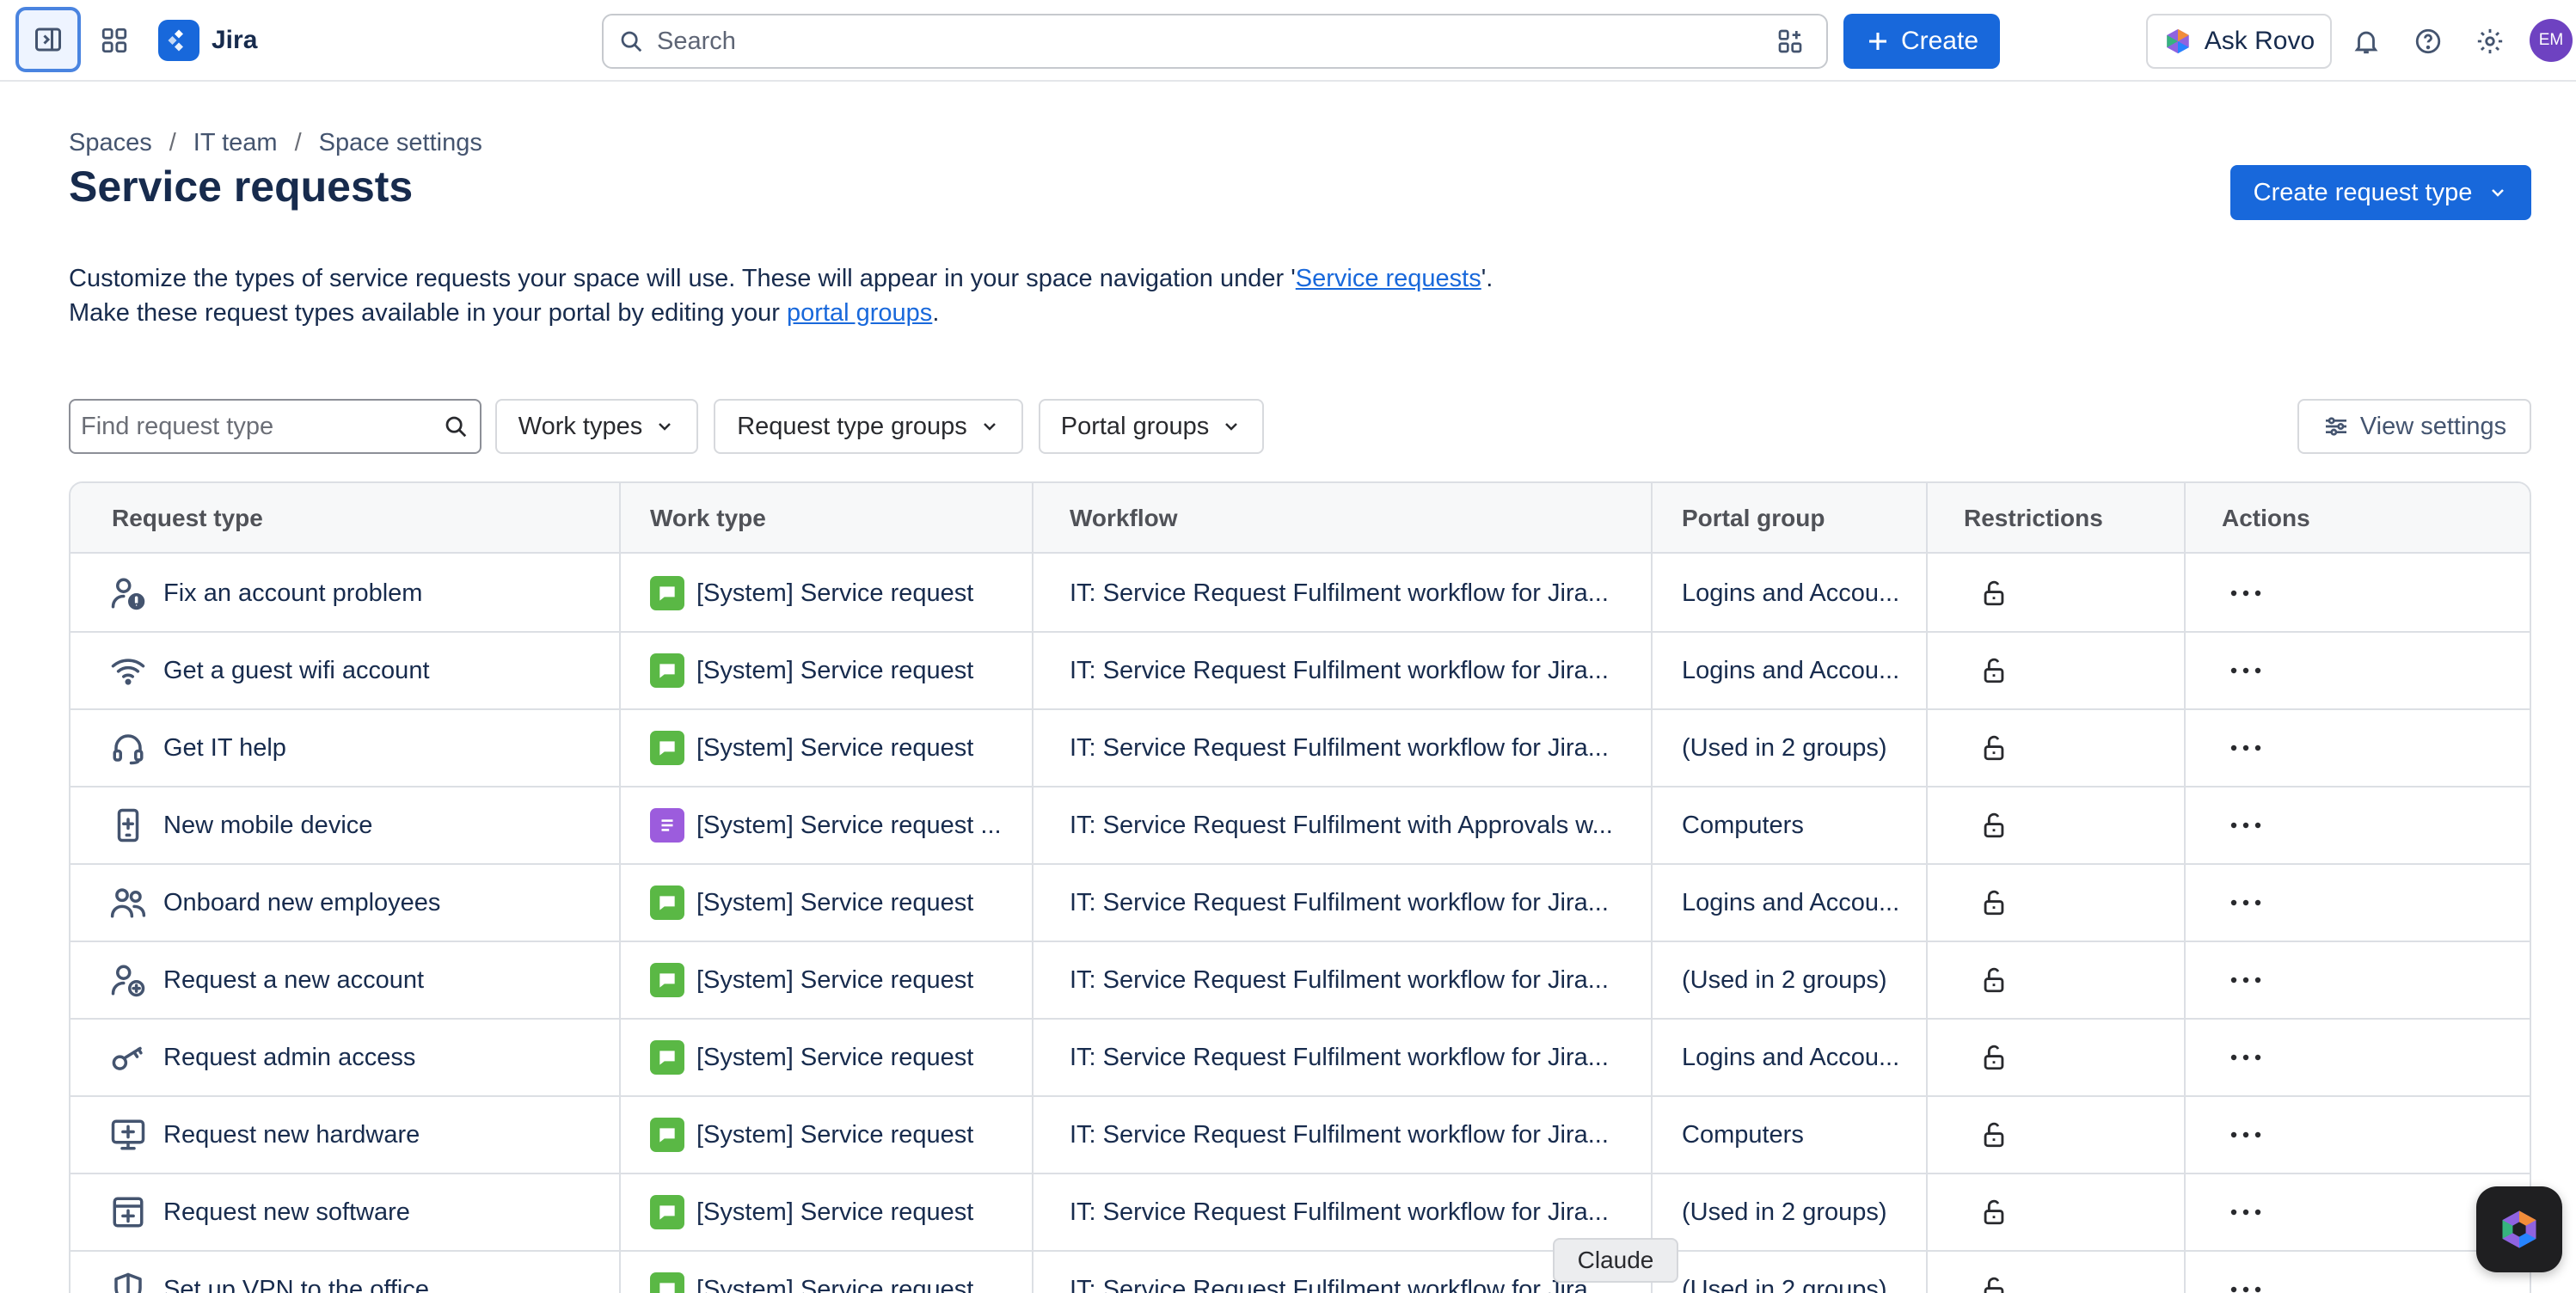 The width and height of the screenshot is (2576, 1293). I want to click on request-type-cell: Fix an account problem, so click(357, 593).